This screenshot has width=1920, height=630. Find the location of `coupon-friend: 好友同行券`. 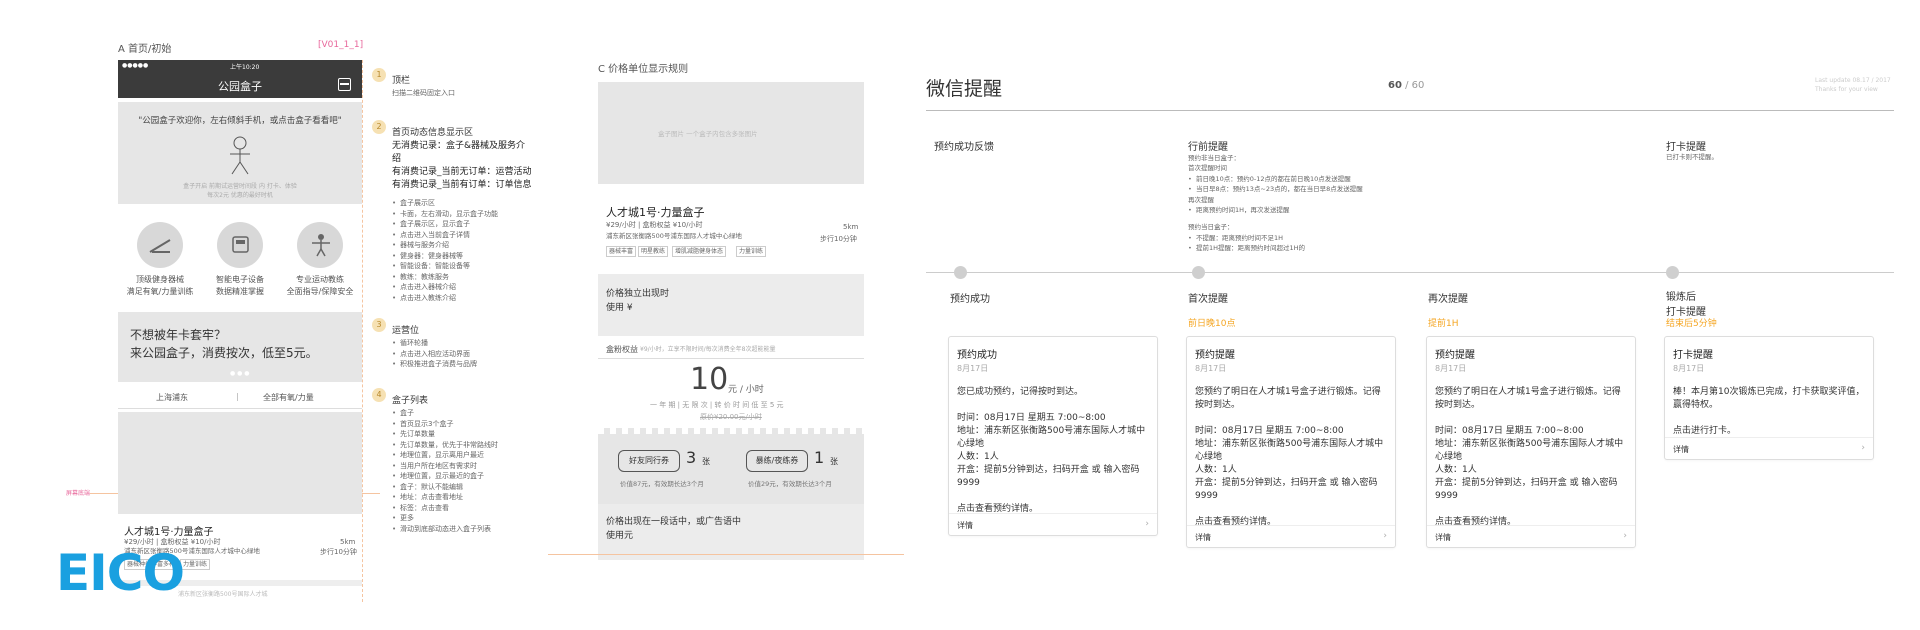

coupon-friend: 好友同行券 is located at coordinates (649, 461).